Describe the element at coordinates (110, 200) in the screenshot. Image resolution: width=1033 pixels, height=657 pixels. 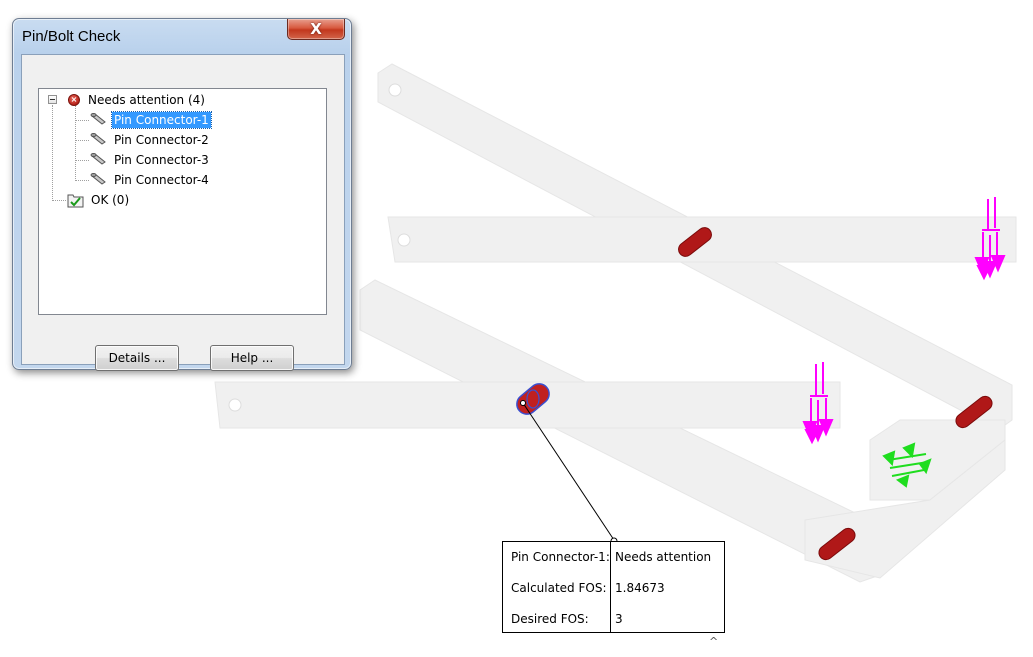
I see `tree-node-label: OK (0)` at that location.